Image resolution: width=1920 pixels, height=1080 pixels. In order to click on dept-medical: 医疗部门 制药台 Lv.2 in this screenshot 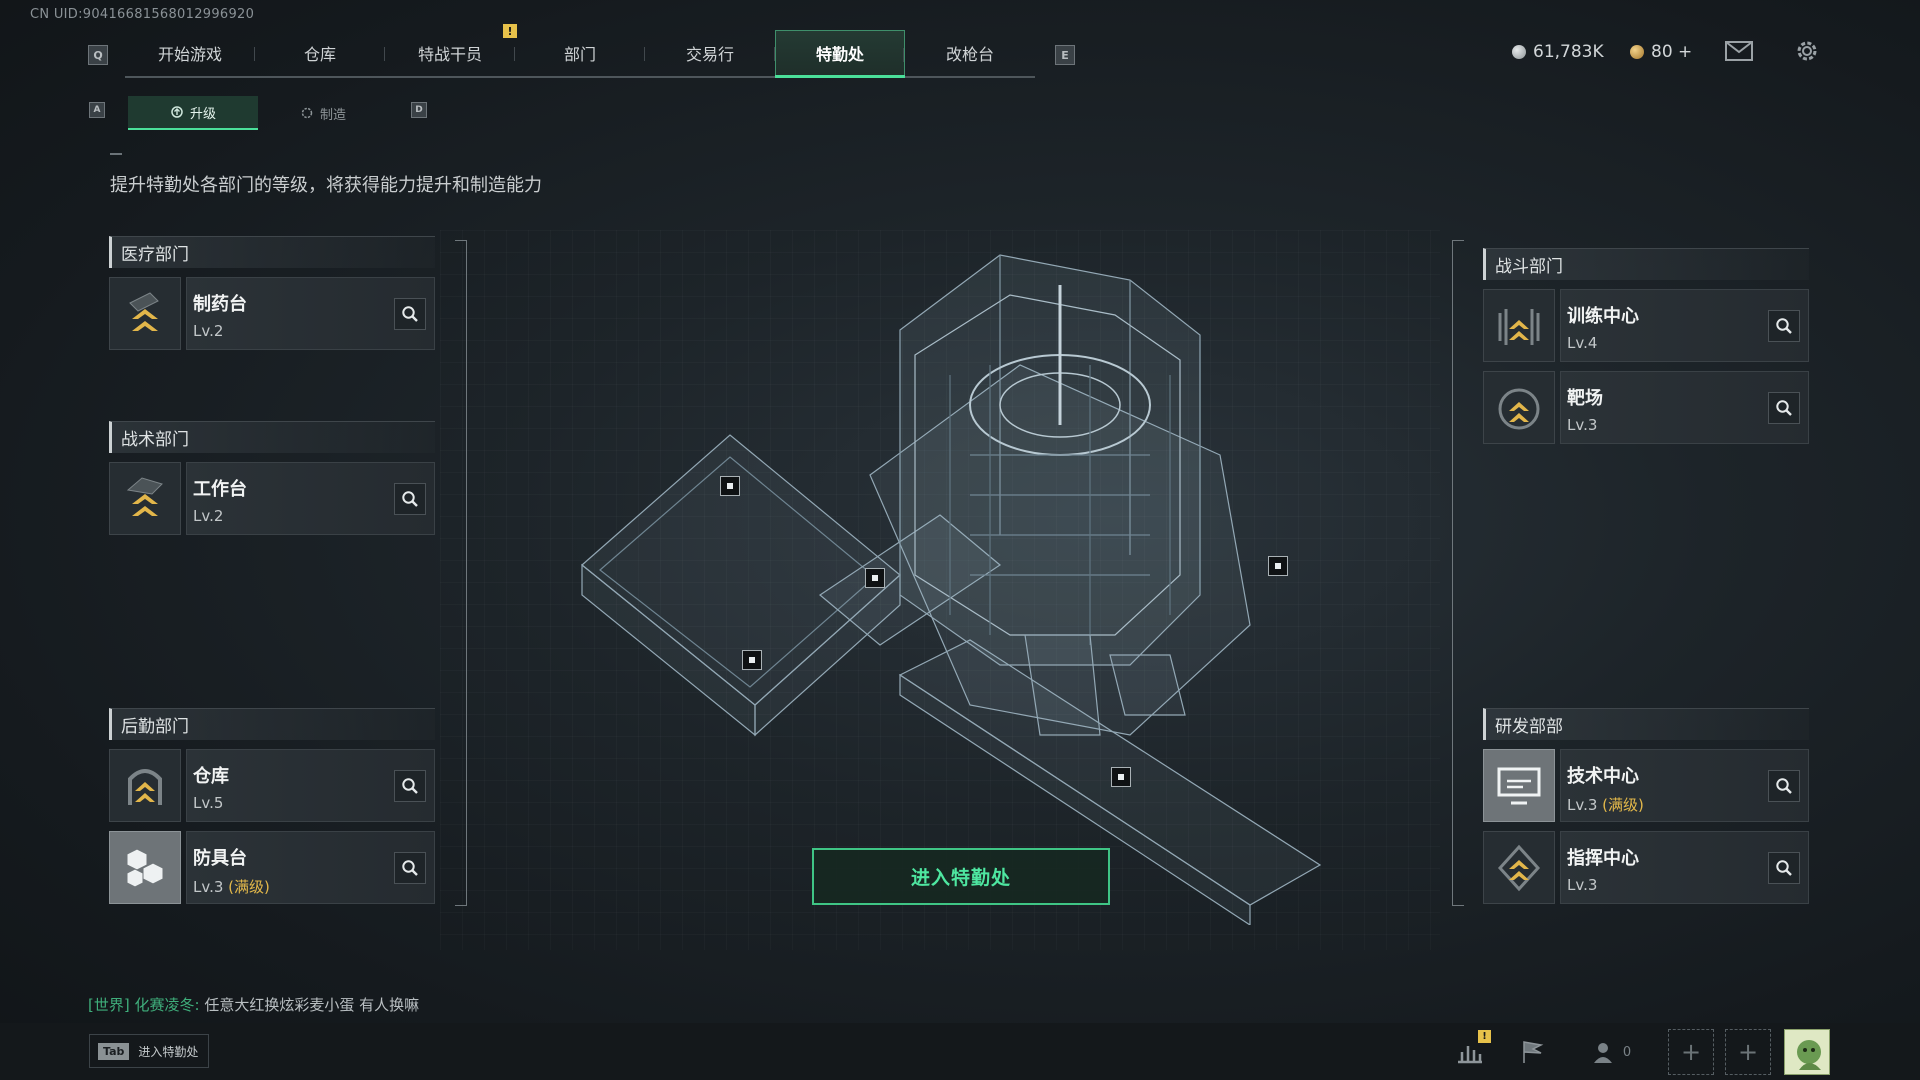, I will do `click(272, 288)`.